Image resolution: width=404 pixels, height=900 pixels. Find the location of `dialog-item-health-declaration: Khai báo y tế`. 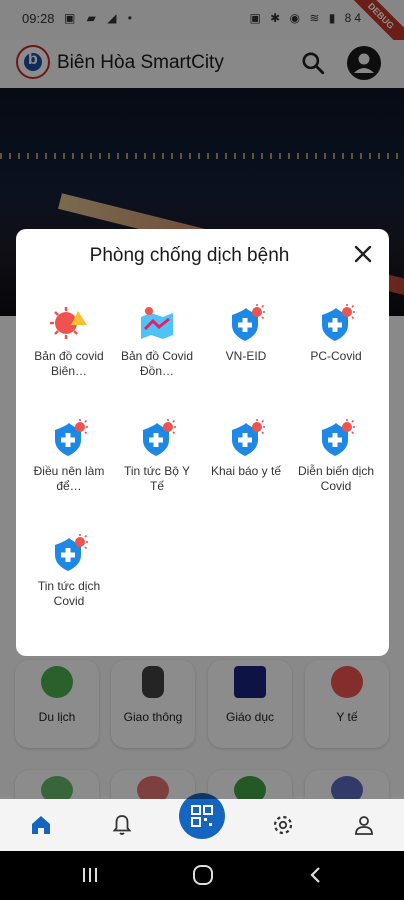

dialog-item-health-declaration: Khai báo y tế is located at coordinates (246, 448).